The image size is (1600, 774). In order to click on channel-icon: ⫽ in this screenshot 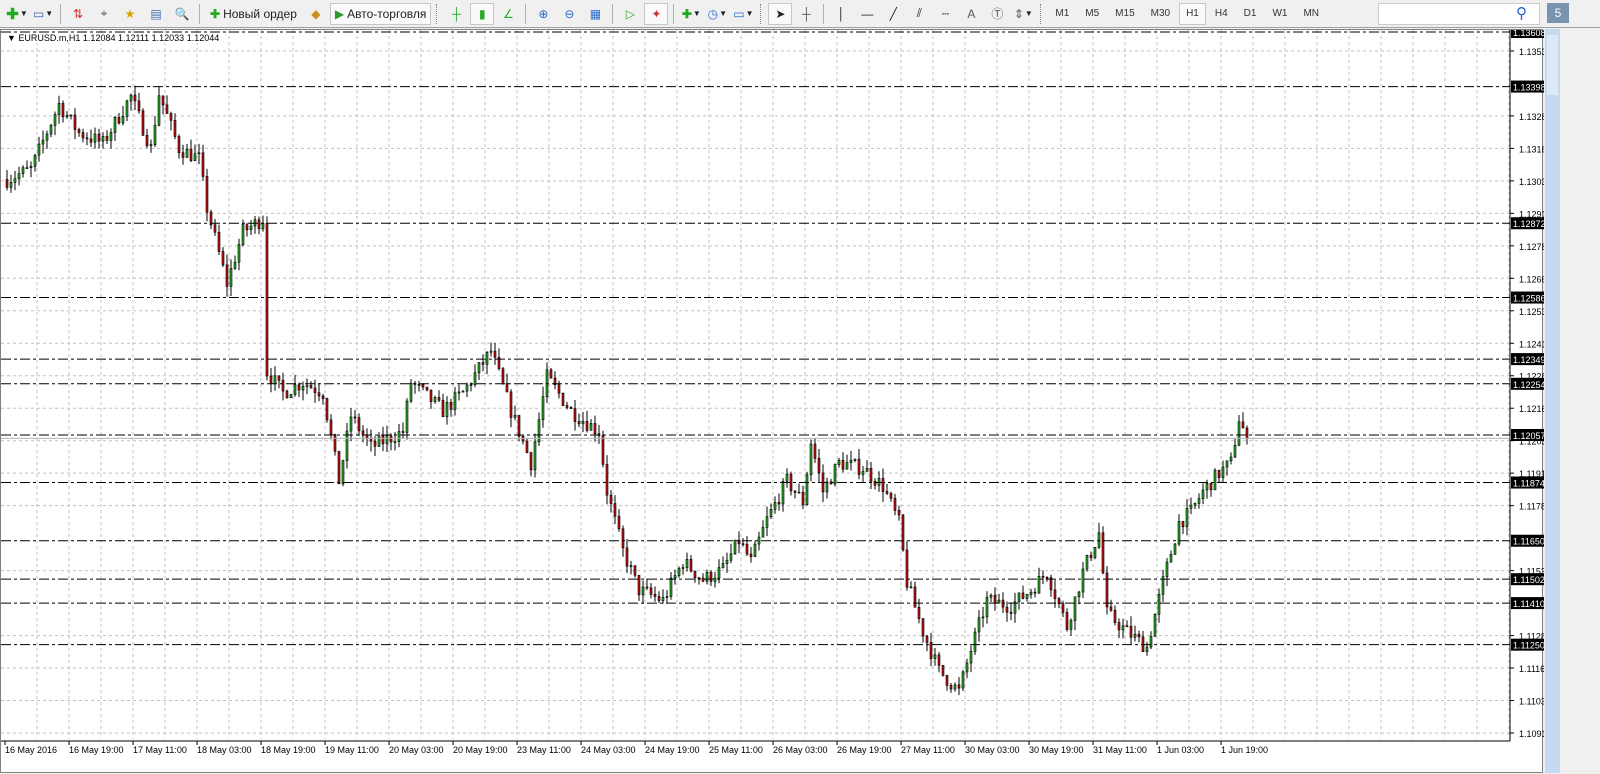, I will do `click(919, 13)`.